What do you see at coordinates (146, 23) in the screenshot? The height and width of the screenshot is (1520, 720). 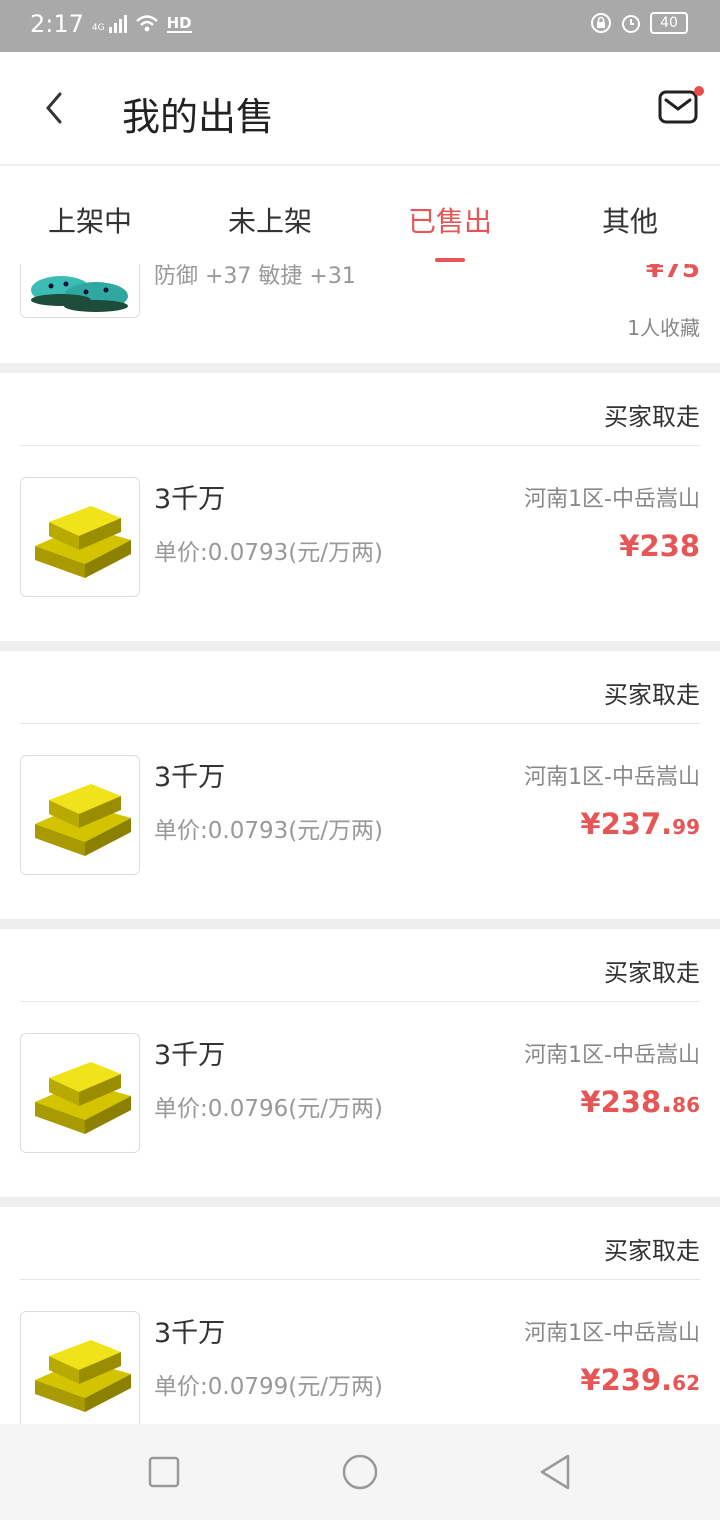 I see `wifi-icon` at bounding box center [146, 23].